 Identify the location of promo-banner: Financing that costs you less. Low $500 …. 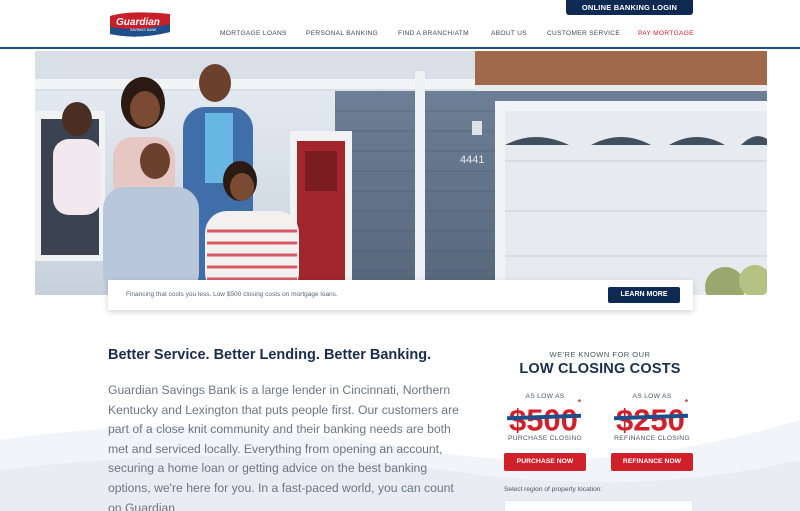
(400, 295).